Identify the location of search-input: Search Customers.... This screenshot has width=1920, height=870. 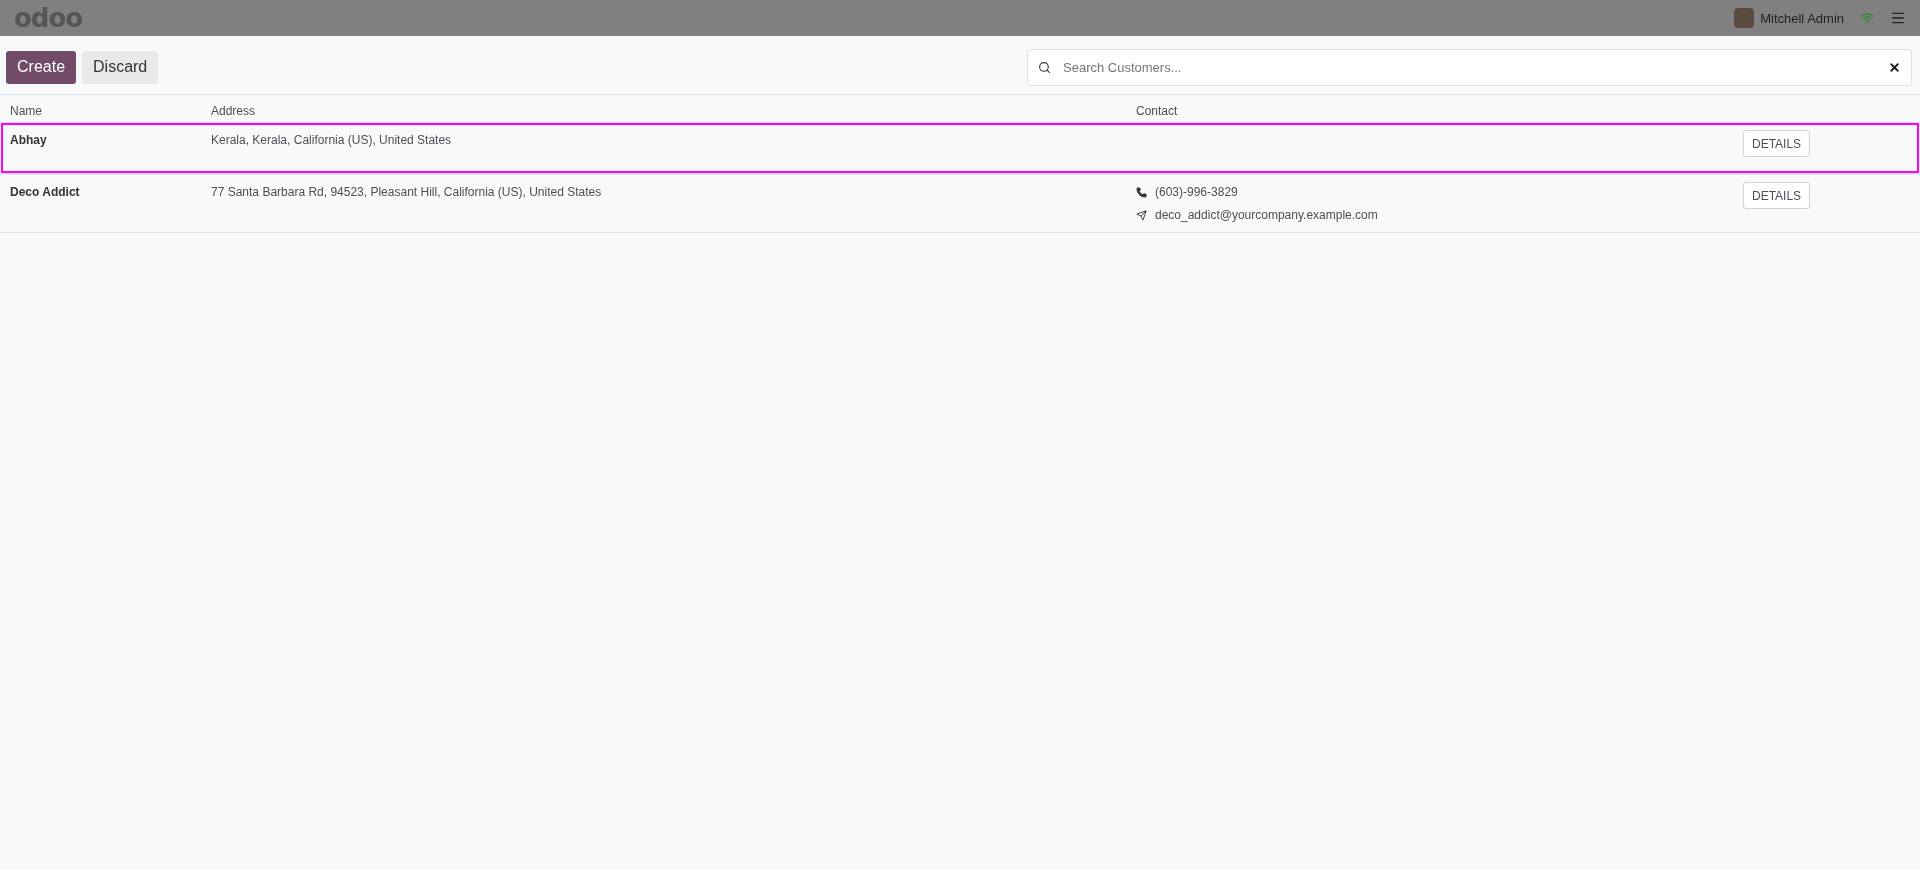
(1469, 67).